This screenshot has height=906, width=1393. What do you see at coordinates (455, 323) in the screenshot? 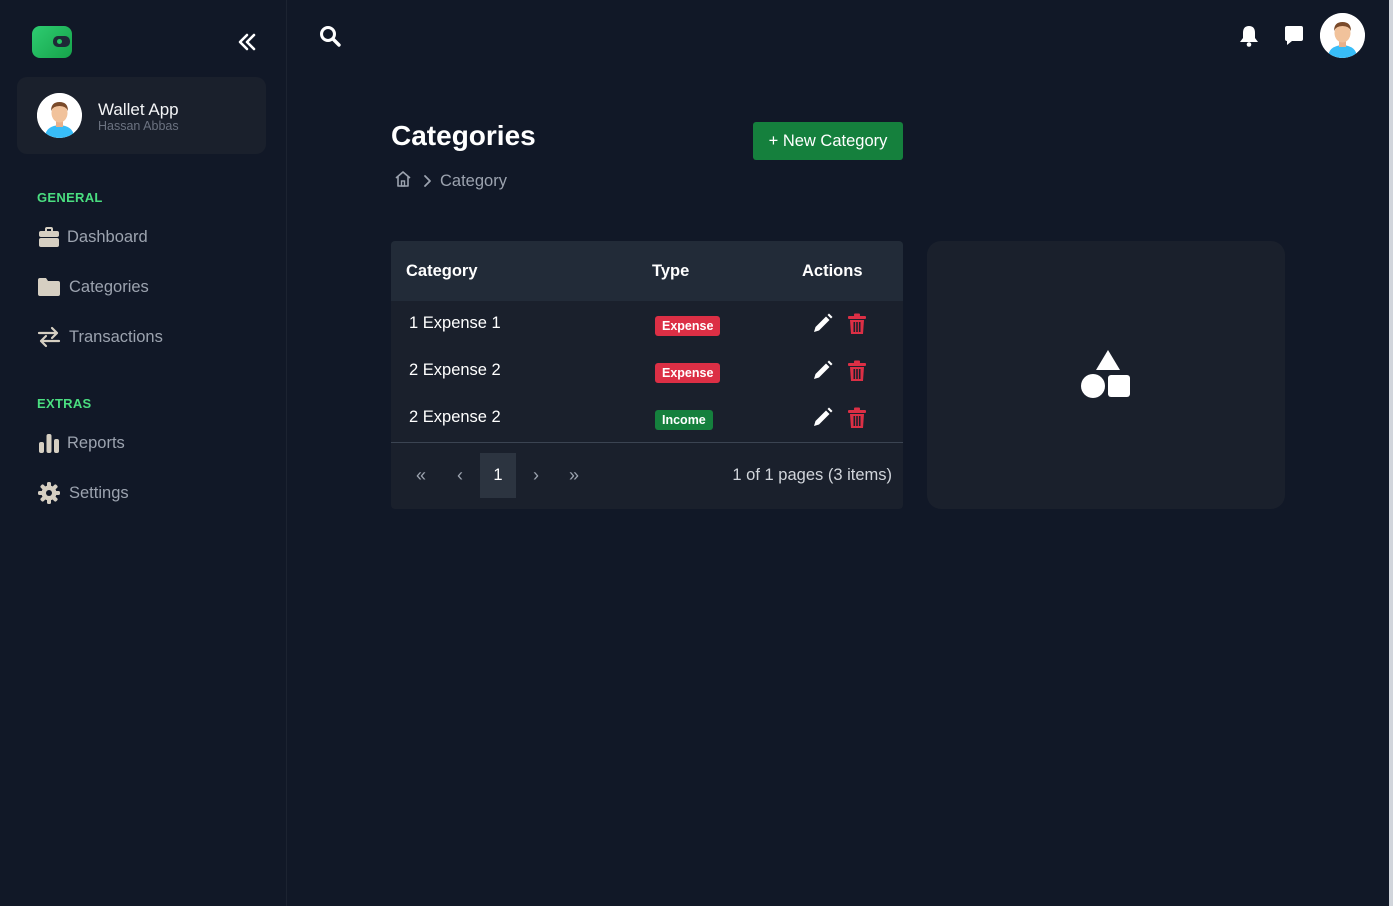
I see `category-name: 1 Expense 1` at bounding box center [455, 323].